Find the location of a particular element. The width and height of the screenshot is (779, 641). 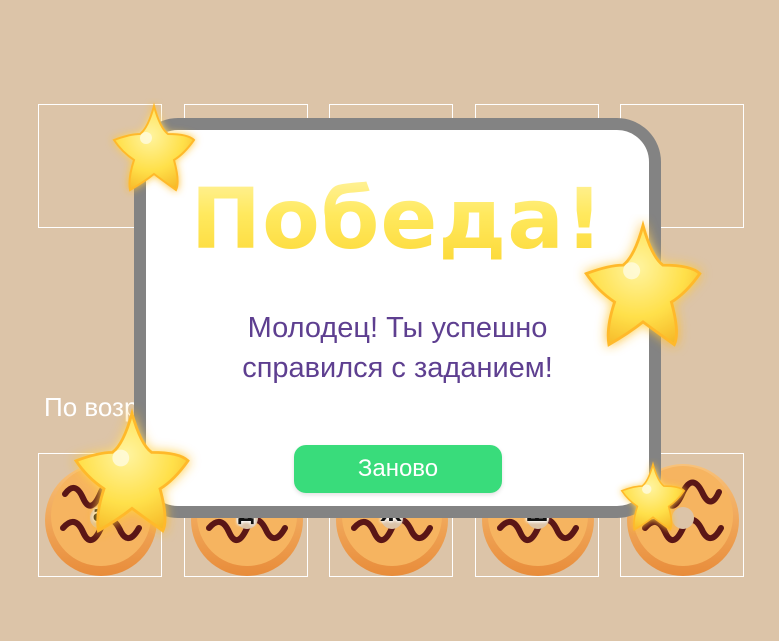

victory-message-line-1: Молодец! Ты успешно is located at coordinates (397, 328).